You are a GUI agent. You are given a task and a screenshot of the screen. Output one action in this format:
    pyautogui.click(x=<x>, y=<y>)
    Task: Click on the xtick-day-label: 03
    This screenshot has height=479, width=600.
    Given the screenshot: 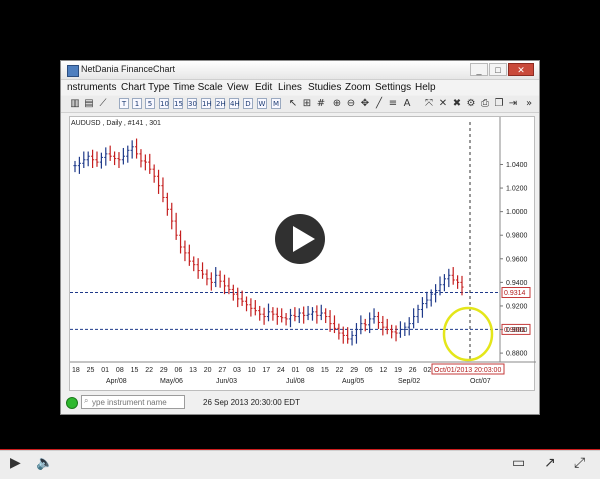 What is the action you would take?
    pyautogui.click(x=237, y=370)
    